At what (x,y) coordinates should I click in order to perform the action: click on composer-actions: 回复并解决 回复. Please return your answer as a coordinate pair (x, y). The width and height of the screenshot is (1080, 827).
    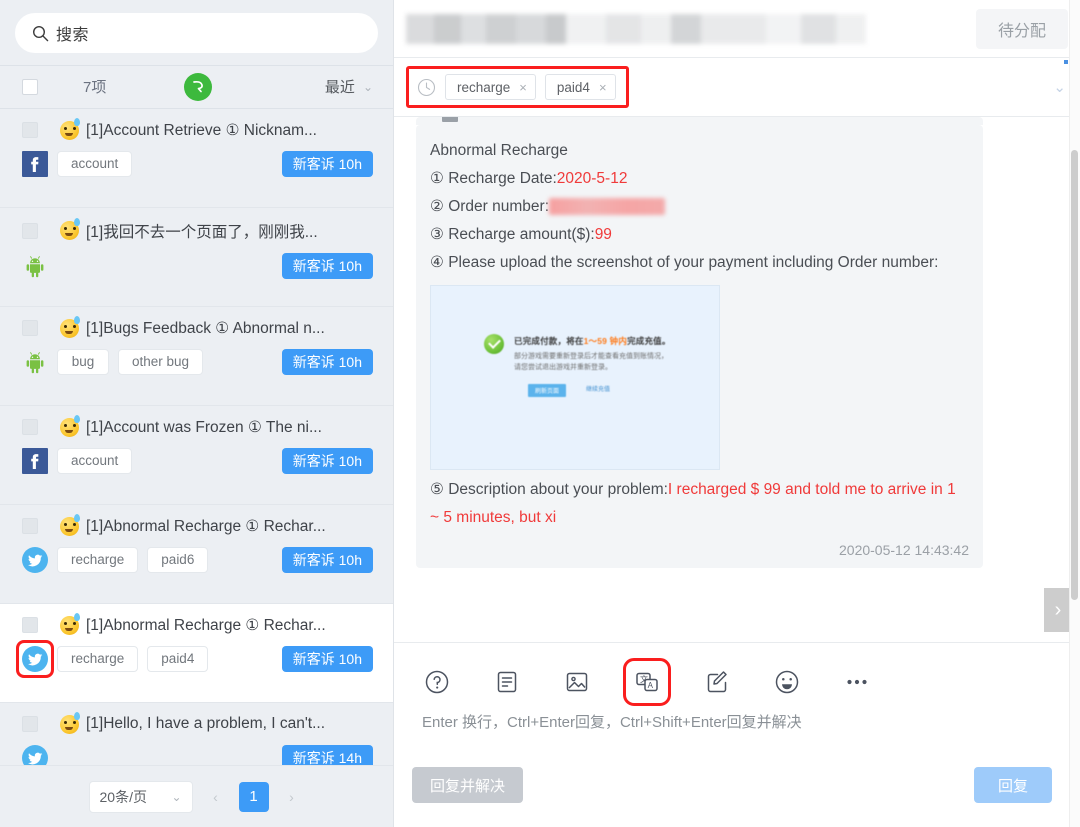
    Looking at the image, I should click on (737, 785).